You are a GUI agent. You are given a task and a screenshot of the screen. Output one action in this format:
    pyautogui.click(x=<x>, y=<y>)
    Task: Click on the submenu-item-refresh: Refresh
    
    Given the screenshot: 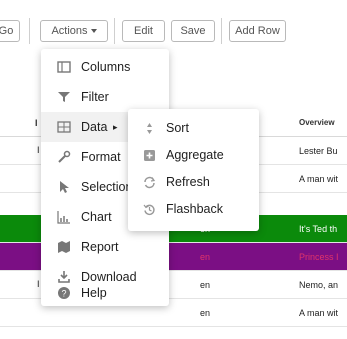 What is the action you would take?
    pyautogui.click(x=193, y=182)
    